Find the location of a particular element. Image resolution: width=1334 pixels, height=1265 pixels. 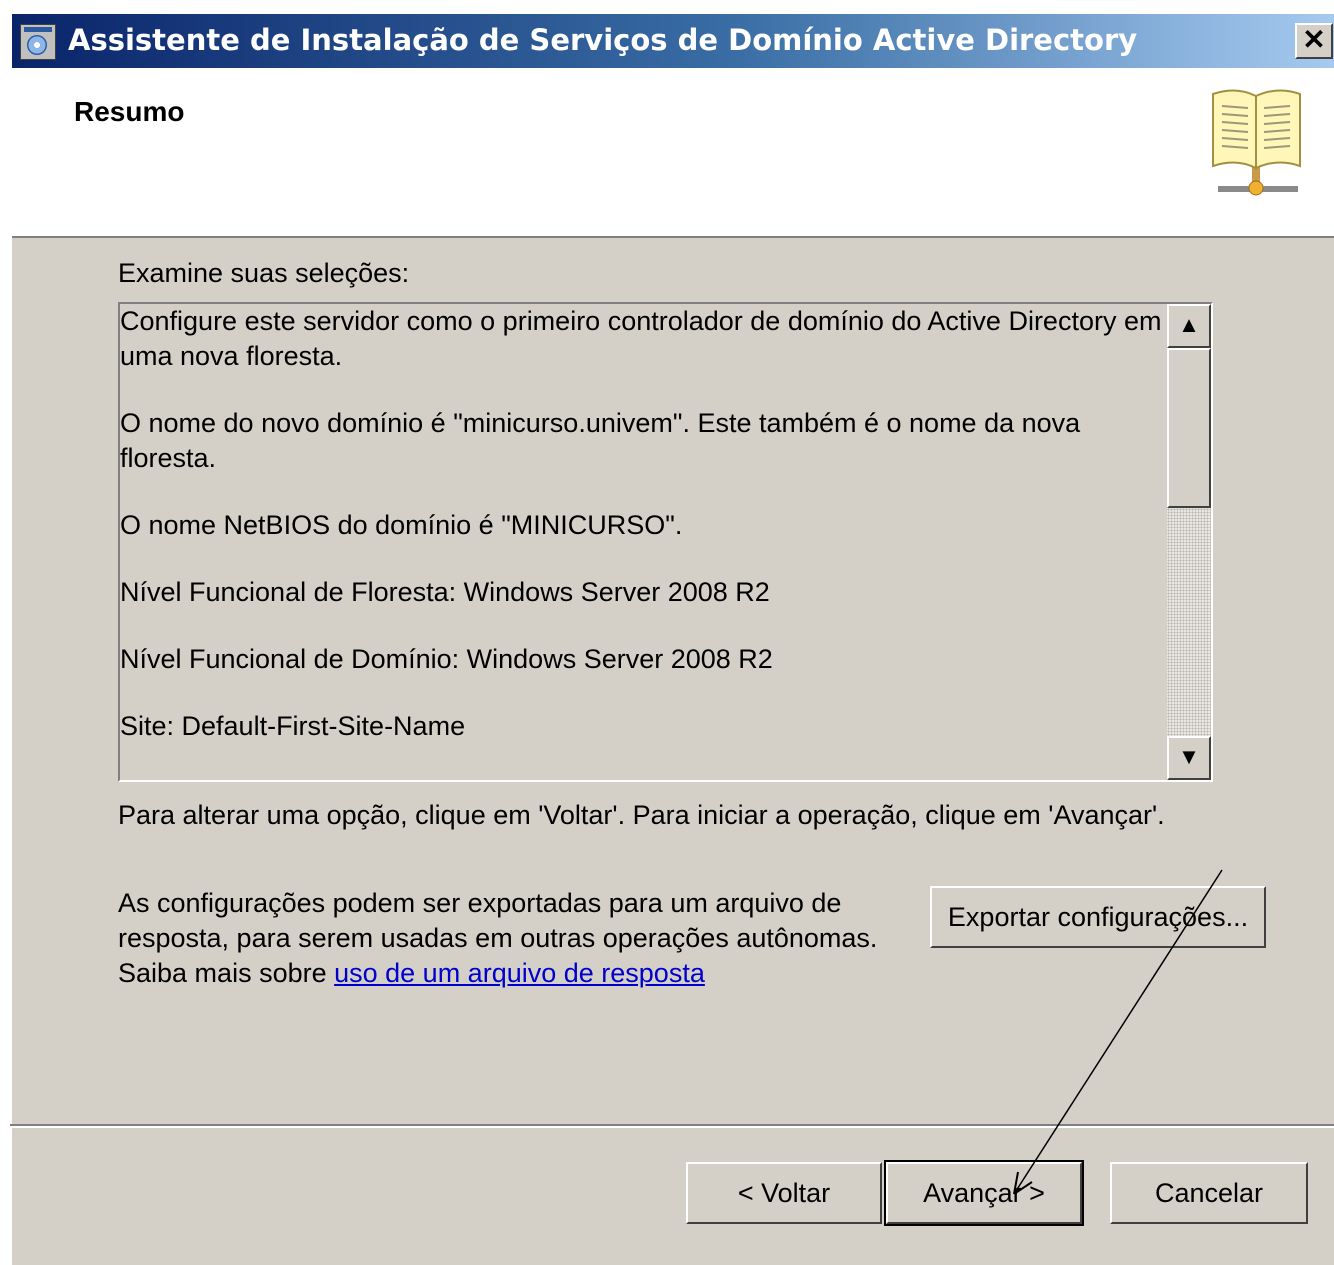

summary-line: O nome NetBIOS do domínio é "MINICURSO". is located at coordinates (401, 525).